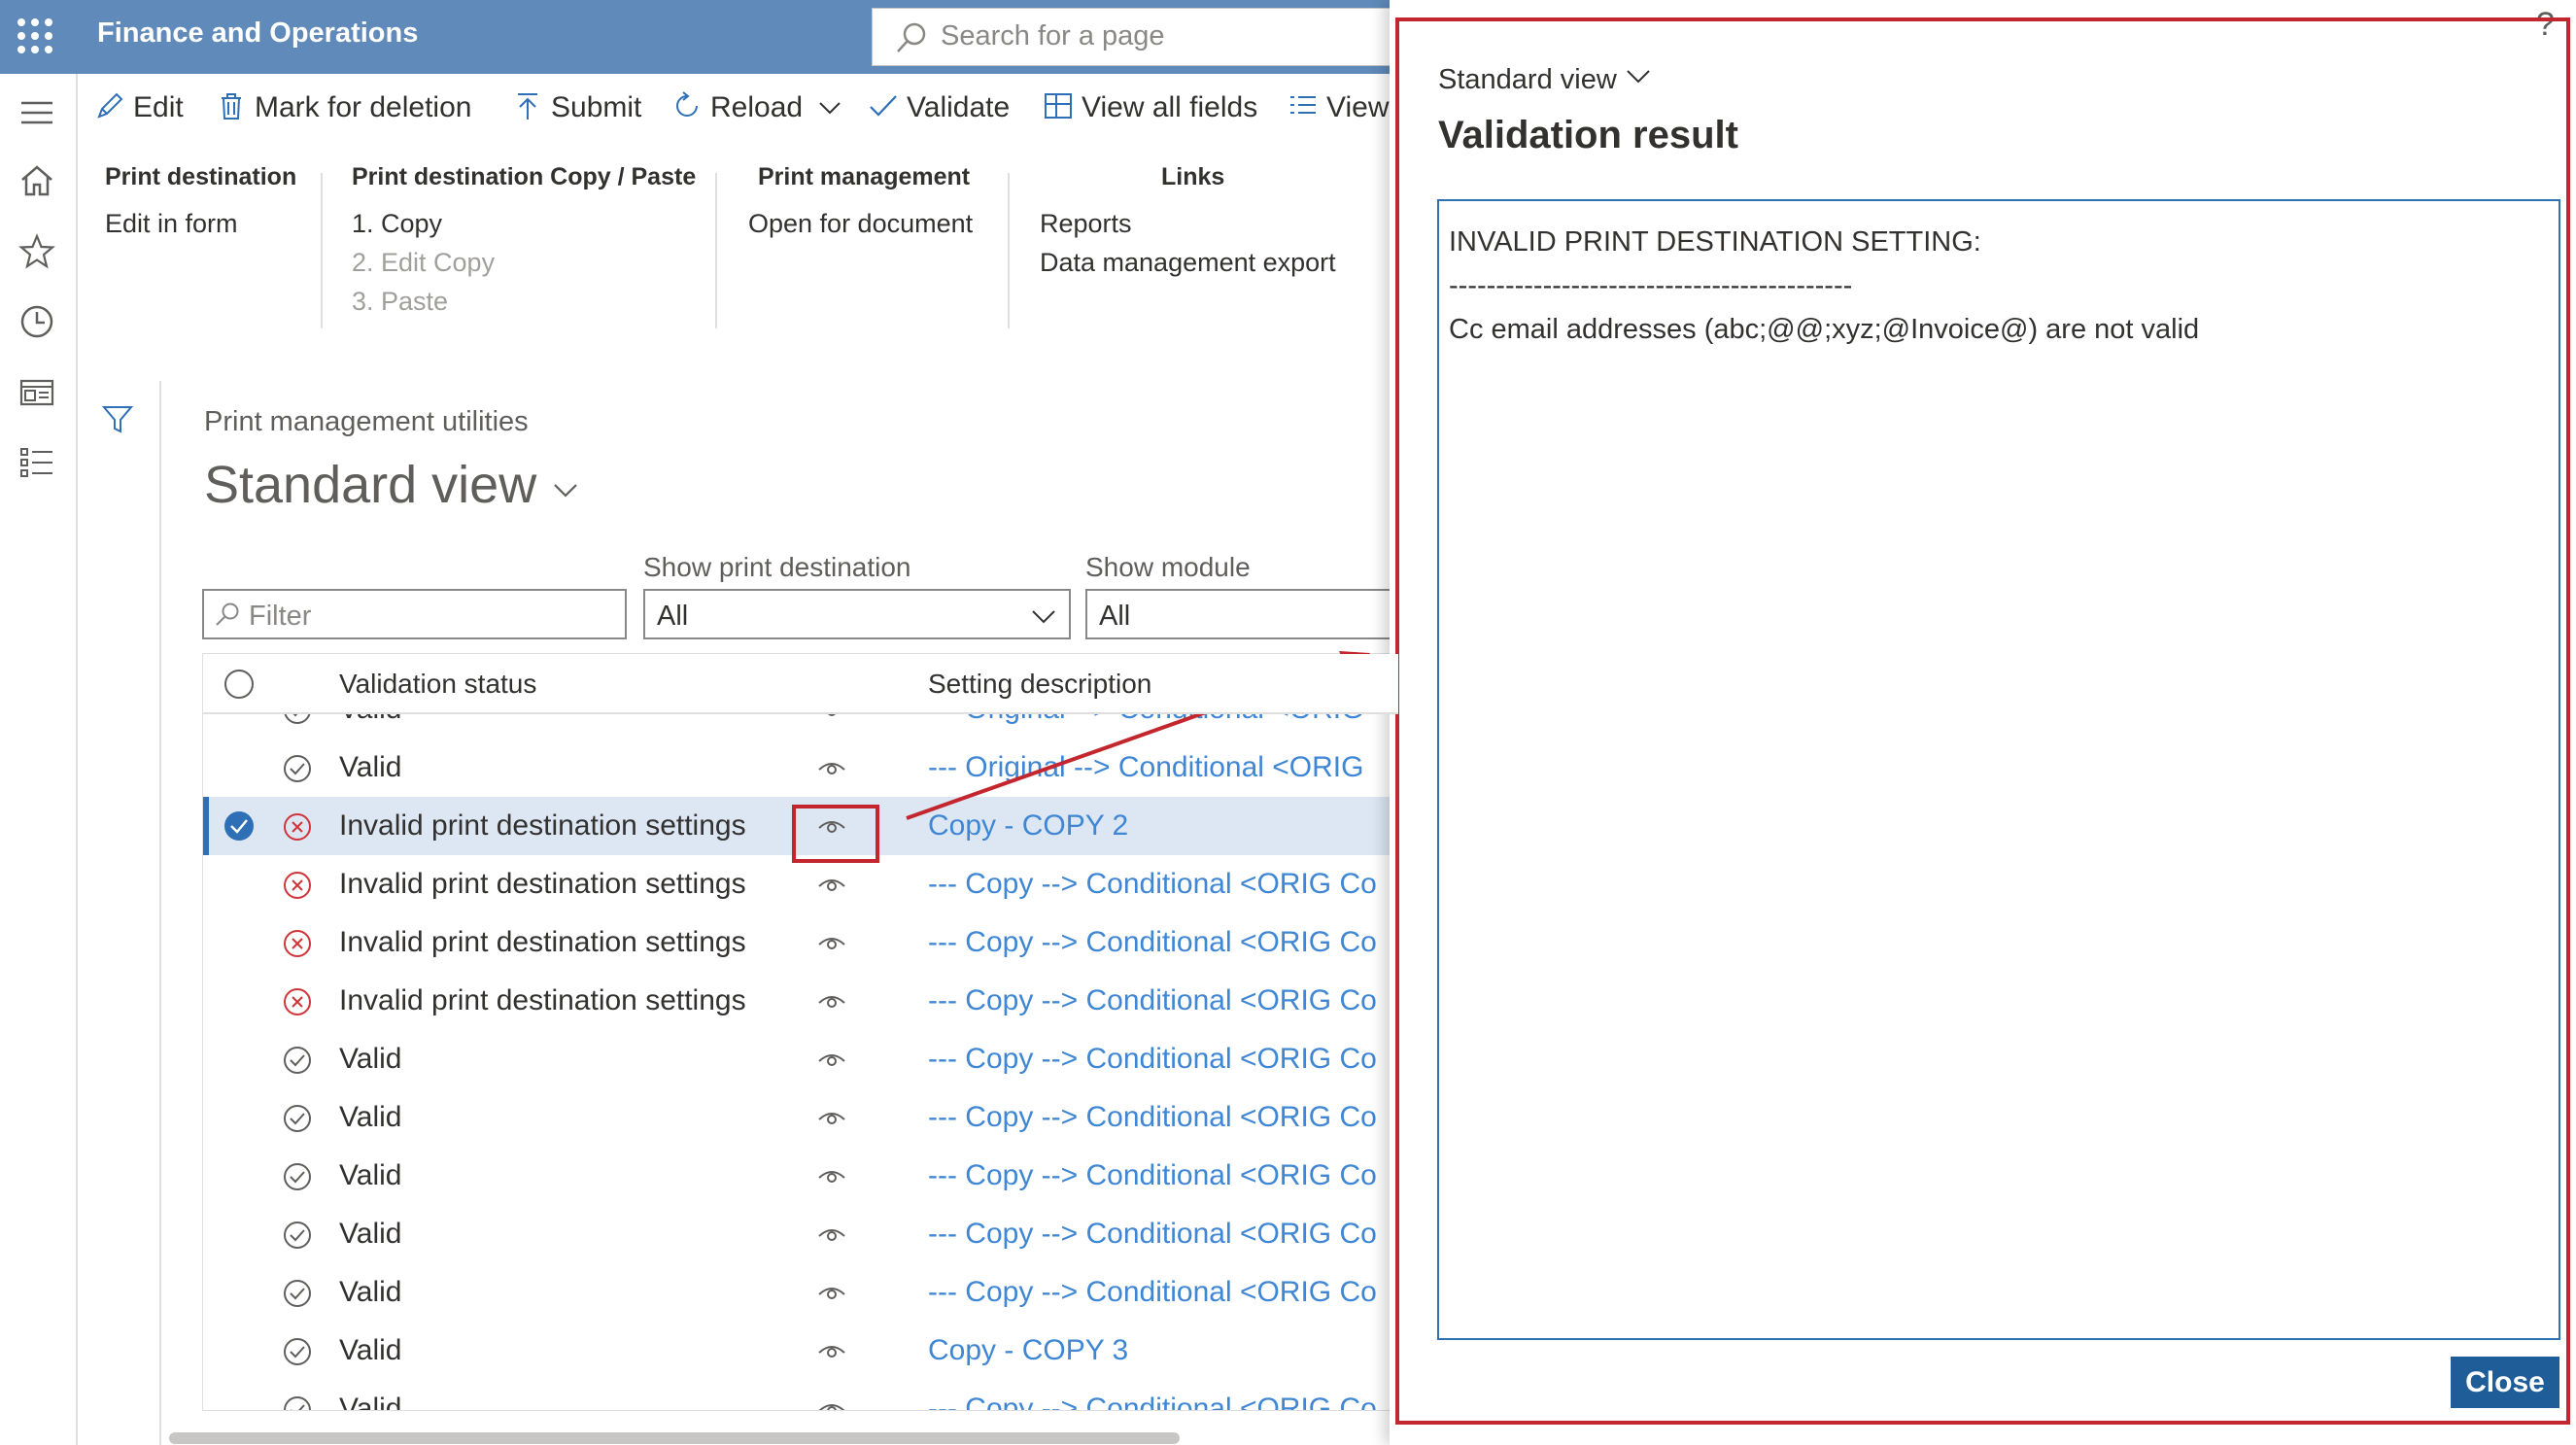 This screenshot has width=2576, height=1445. I want to click on favorites-star-icon, so click(37, 251).